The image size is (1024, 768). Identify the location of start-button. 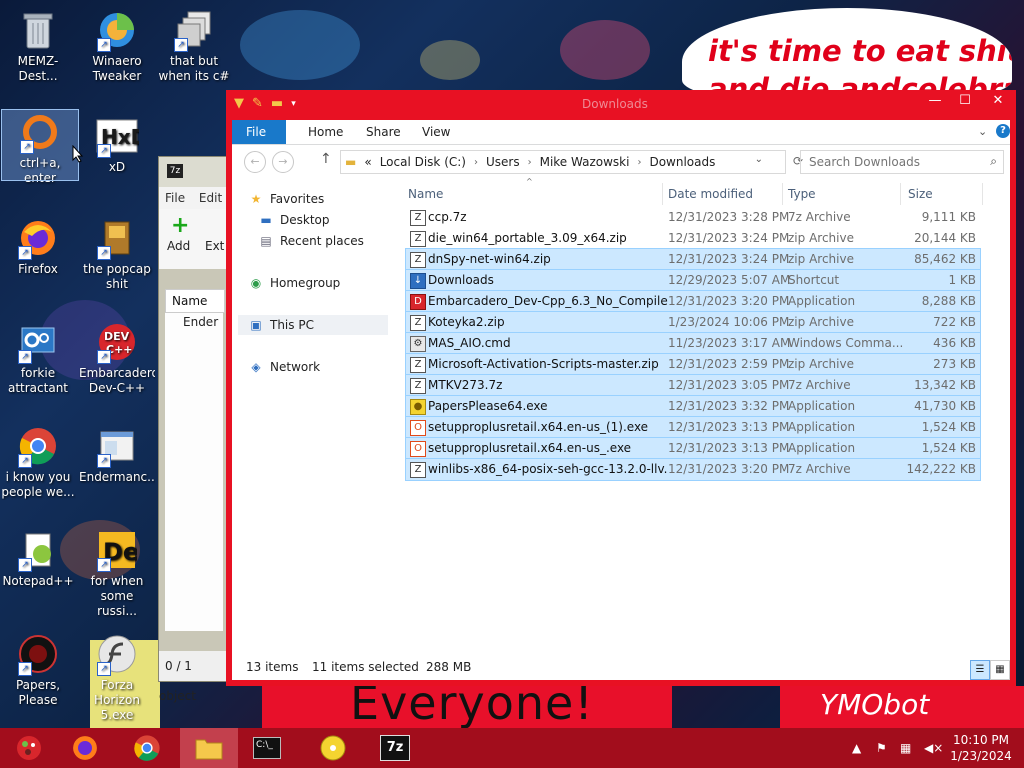
(29, 748).